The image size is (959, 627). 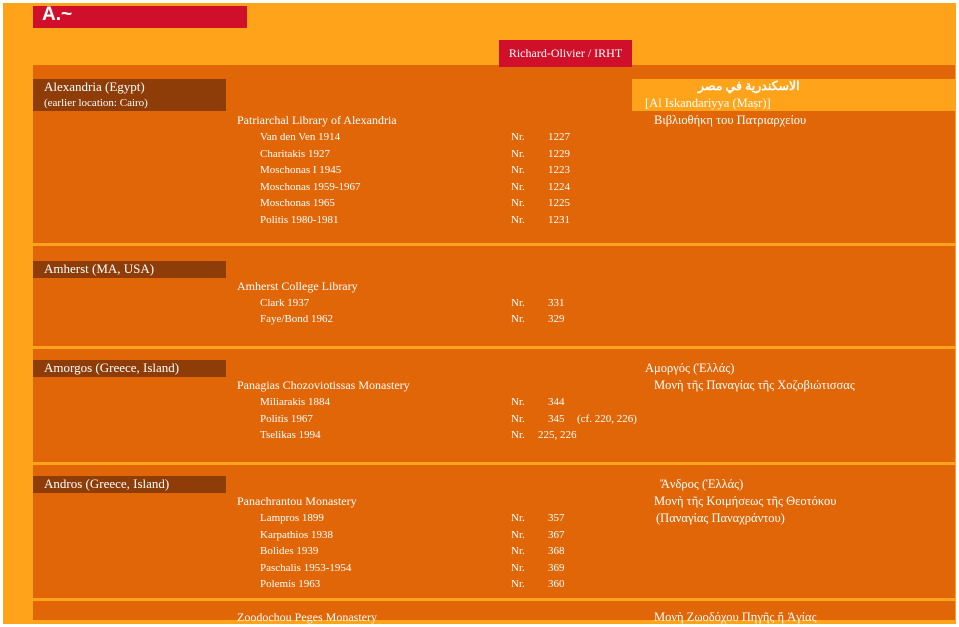 I want to click on native-library-name: Μονὴ τῆς Κοιμήσεως τῆς Θεοτόκου, so click(x=745, y=501).